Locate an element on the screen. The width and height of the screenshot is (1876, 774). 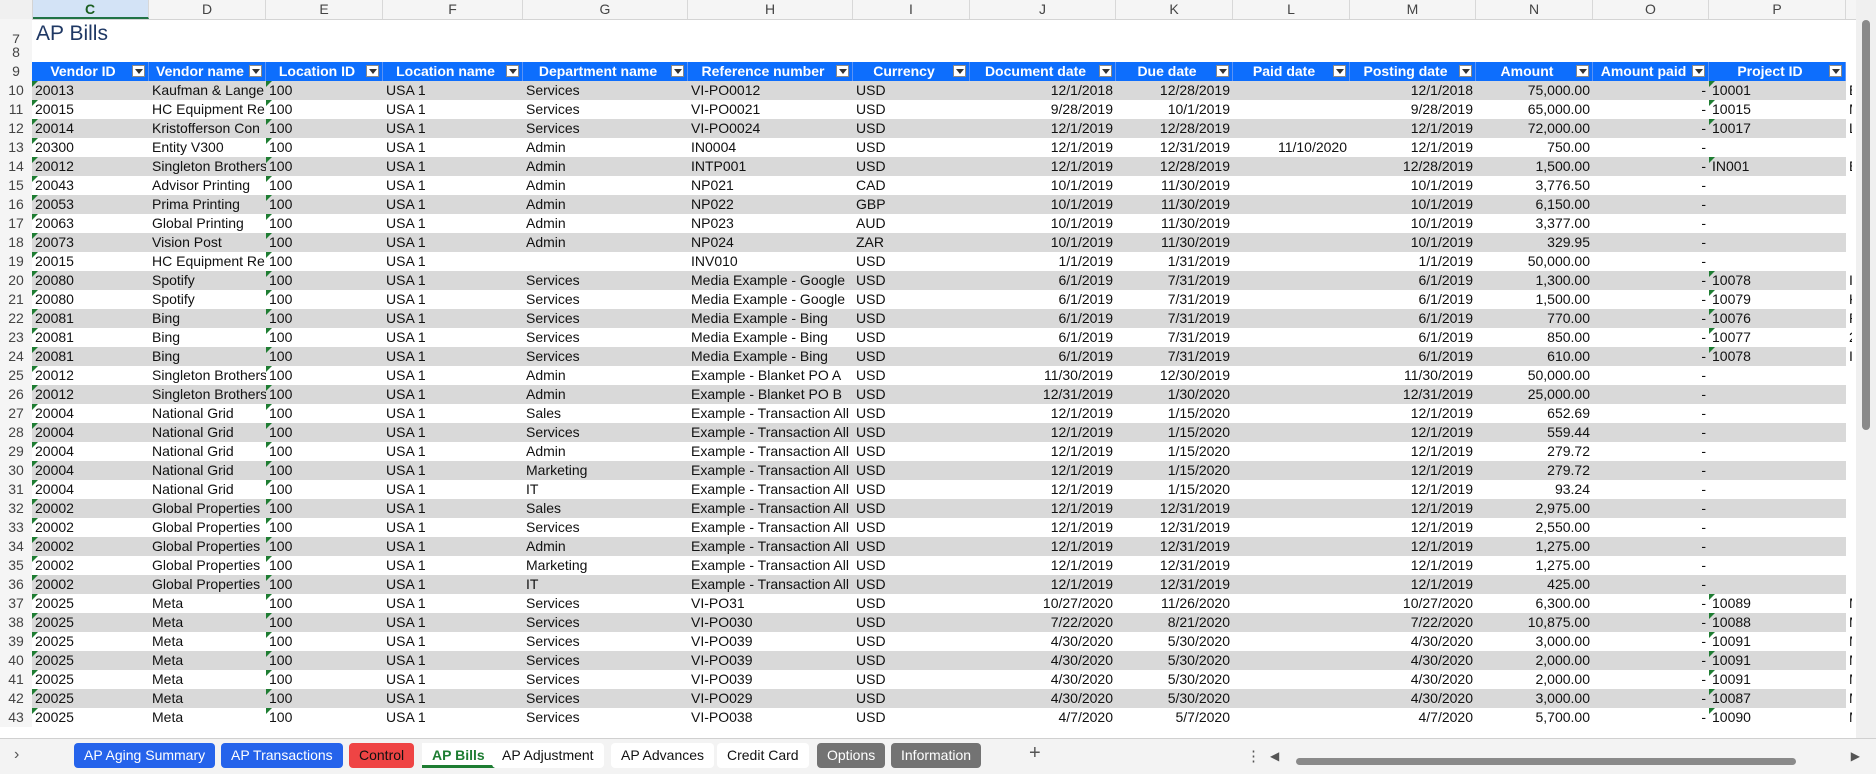
table-cell: Le is located at coordinates (1849, 128).